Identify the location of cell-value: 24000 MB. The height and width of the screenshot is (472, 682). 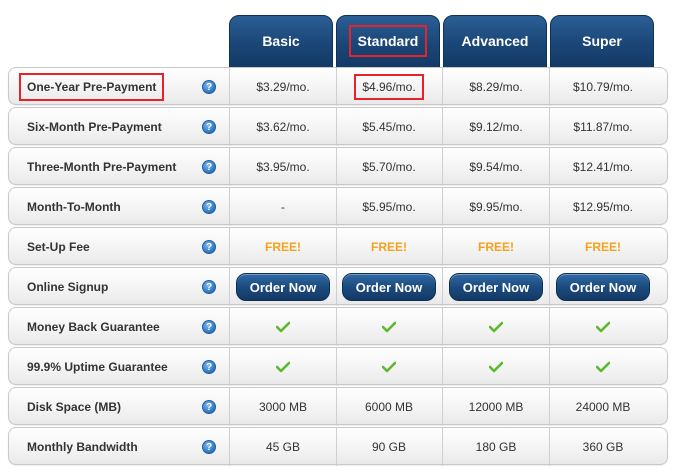
(603, 407).